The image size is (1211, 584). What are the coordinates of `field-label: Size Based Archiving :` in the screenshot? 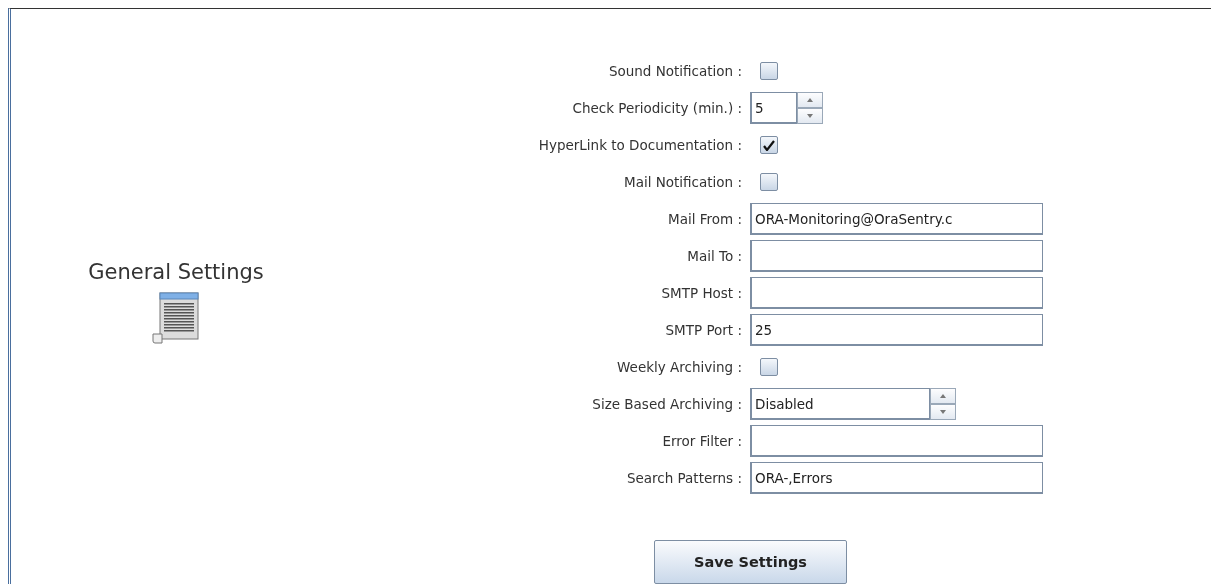 It's located at (667, 404).